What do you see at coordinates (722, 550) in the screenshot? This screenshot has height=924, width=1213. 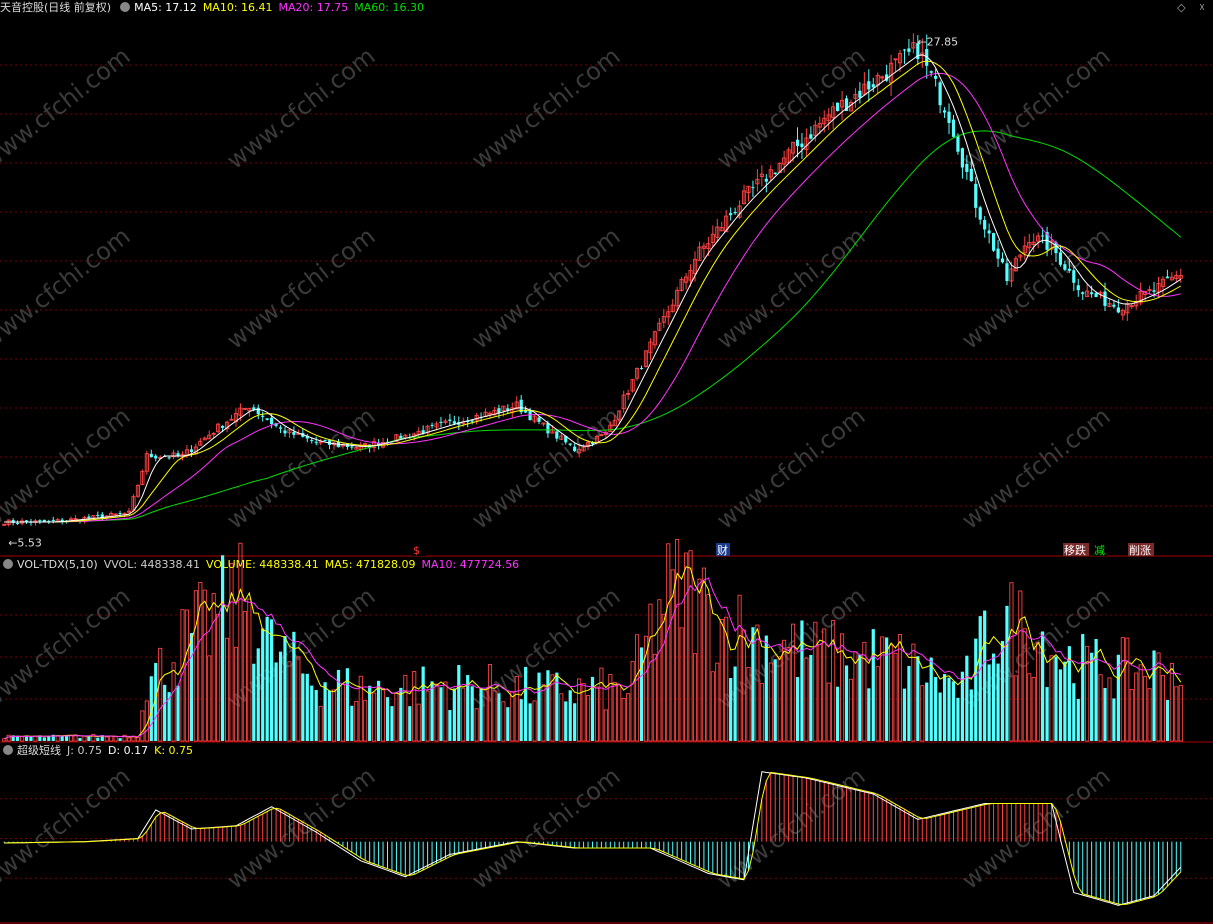 I see `event-marker: 财` at bounding box center [722, 550].